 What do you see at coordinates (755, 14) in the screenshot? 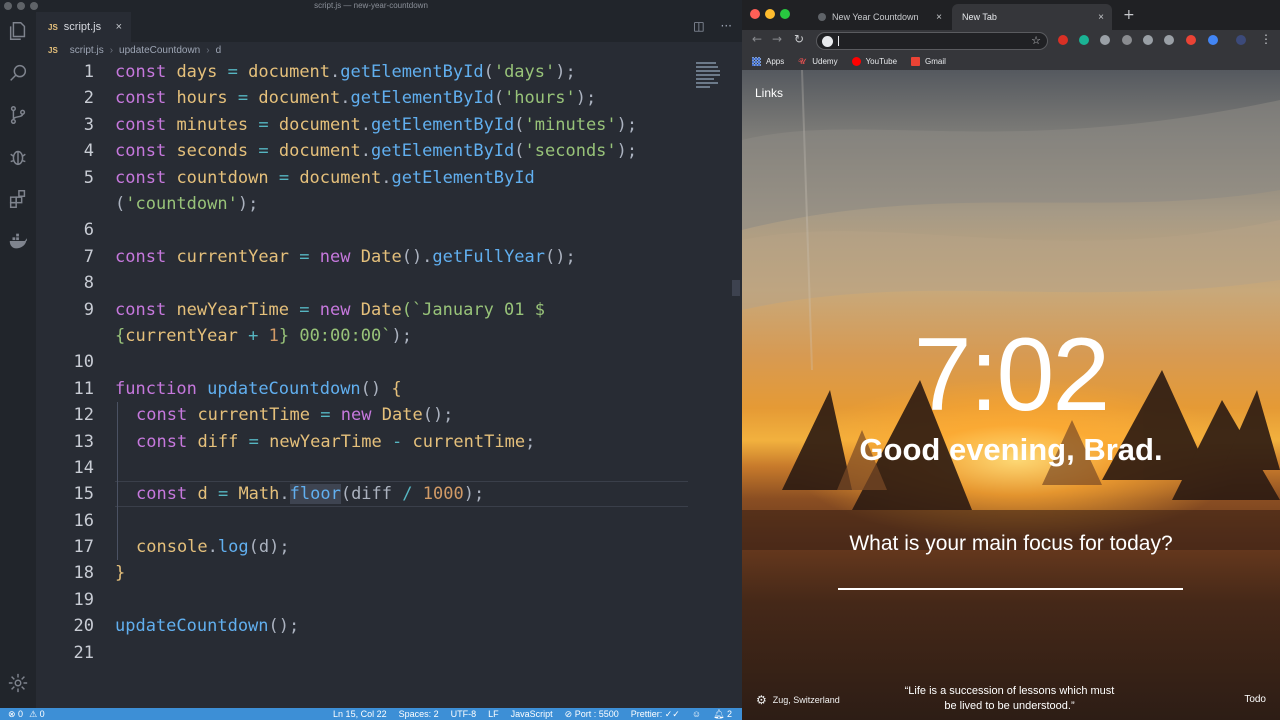
I see `close-window-button` at bounding box center [755, 14].